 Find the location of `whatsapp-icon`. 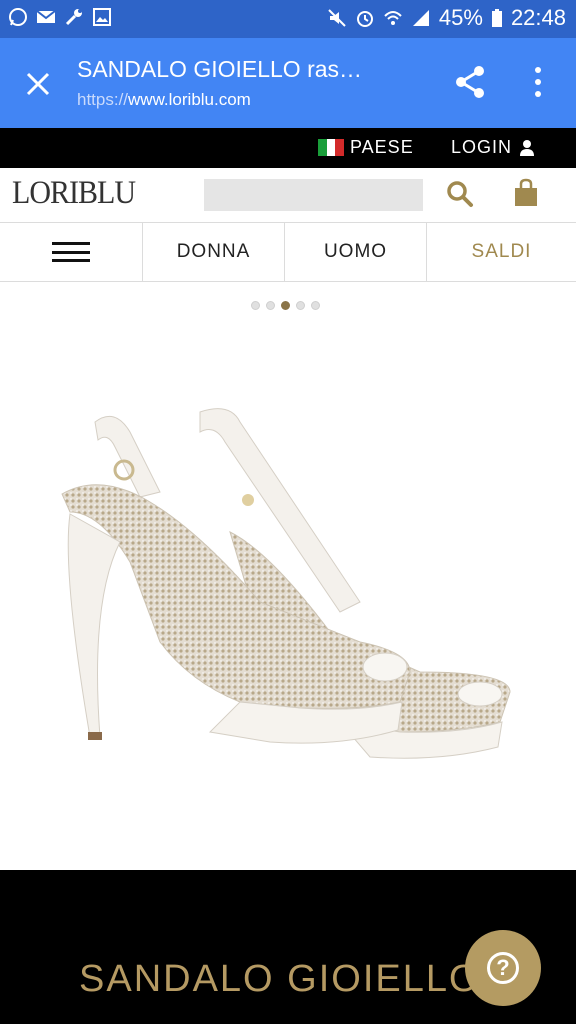

whatsapp-icon is located at coordinates (18, 17).